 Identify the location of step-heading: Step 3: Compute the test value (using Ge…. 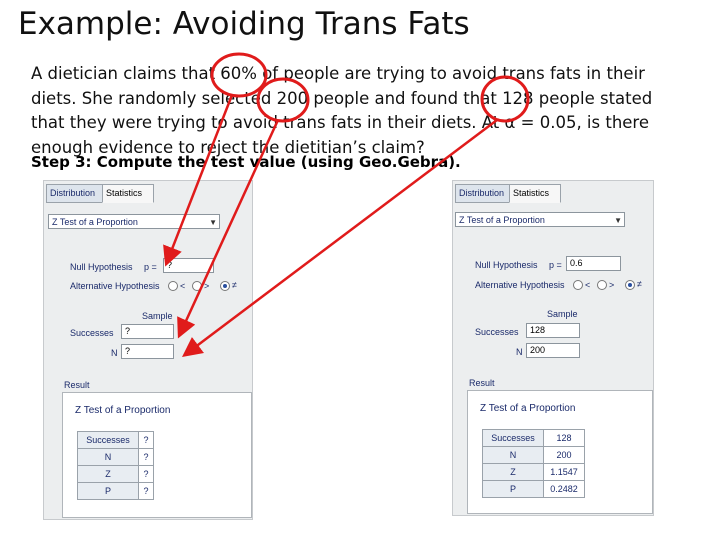
(246, 162).